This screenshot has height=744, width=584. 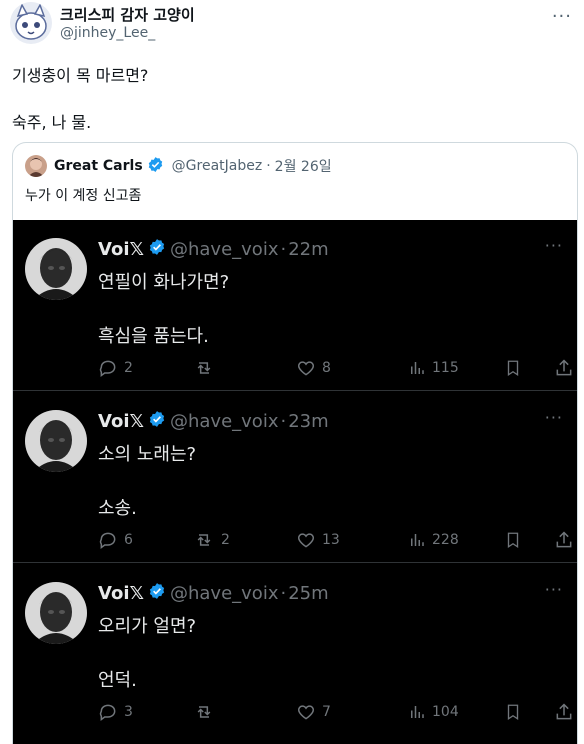 I want to click on embedded-text-line-2: 소송., so click(x=117, y=508).